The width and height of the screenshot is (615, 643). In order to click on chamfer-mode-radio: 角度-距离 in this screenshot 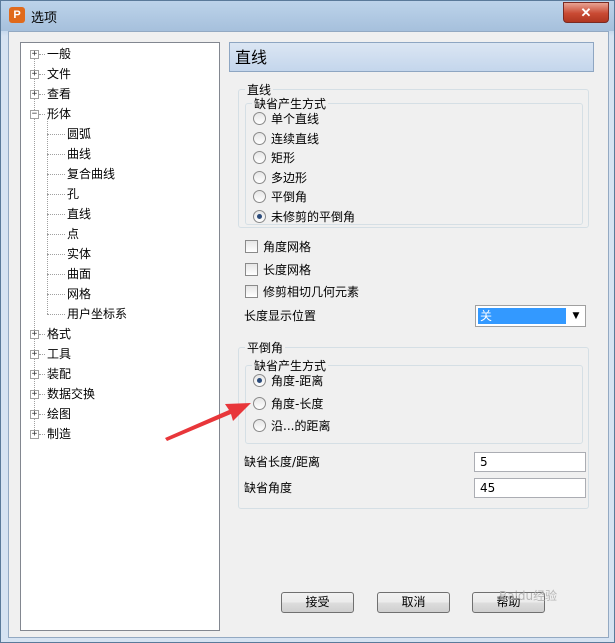, I will do `click(288, 381)`.